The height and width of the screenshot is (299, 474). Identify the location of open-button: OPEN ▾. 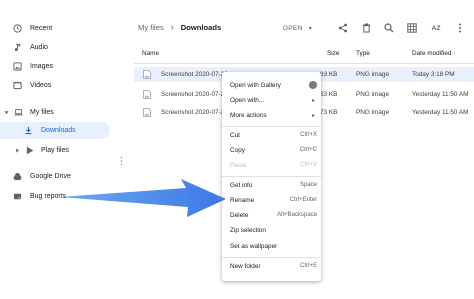
(297, 28).